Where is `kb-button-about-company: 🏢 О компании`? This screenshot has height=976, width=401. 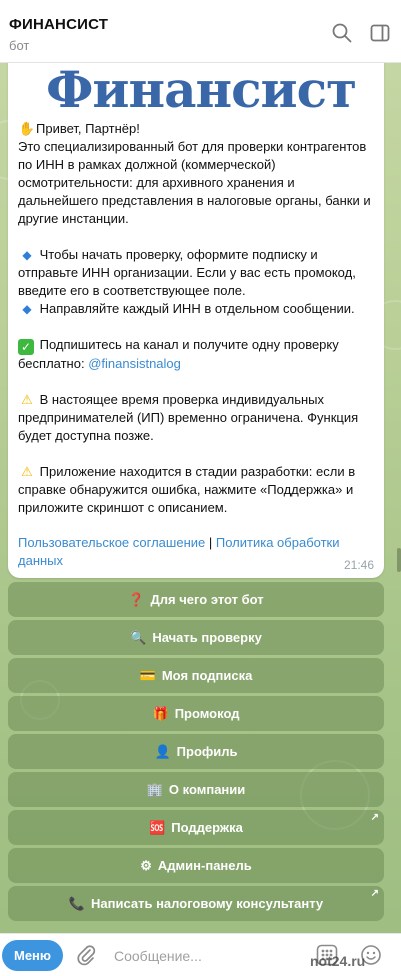
kb-button-about-company: 🏢 О компании is located at coordinates (196, 789).